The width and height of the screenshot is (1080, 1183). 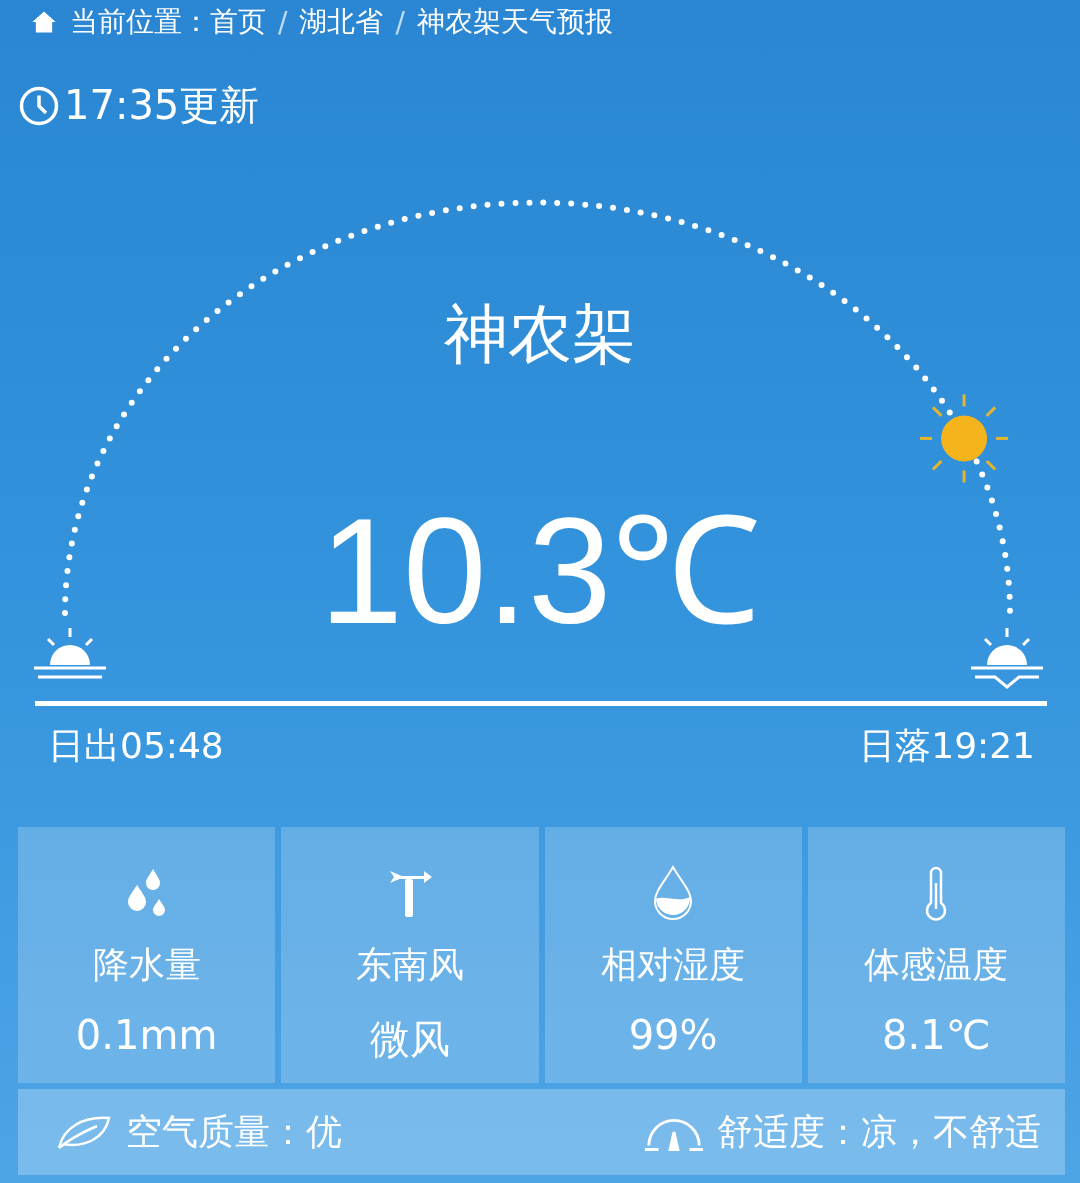 I want to click on sunset-icon, so click(x=1007, y=658).